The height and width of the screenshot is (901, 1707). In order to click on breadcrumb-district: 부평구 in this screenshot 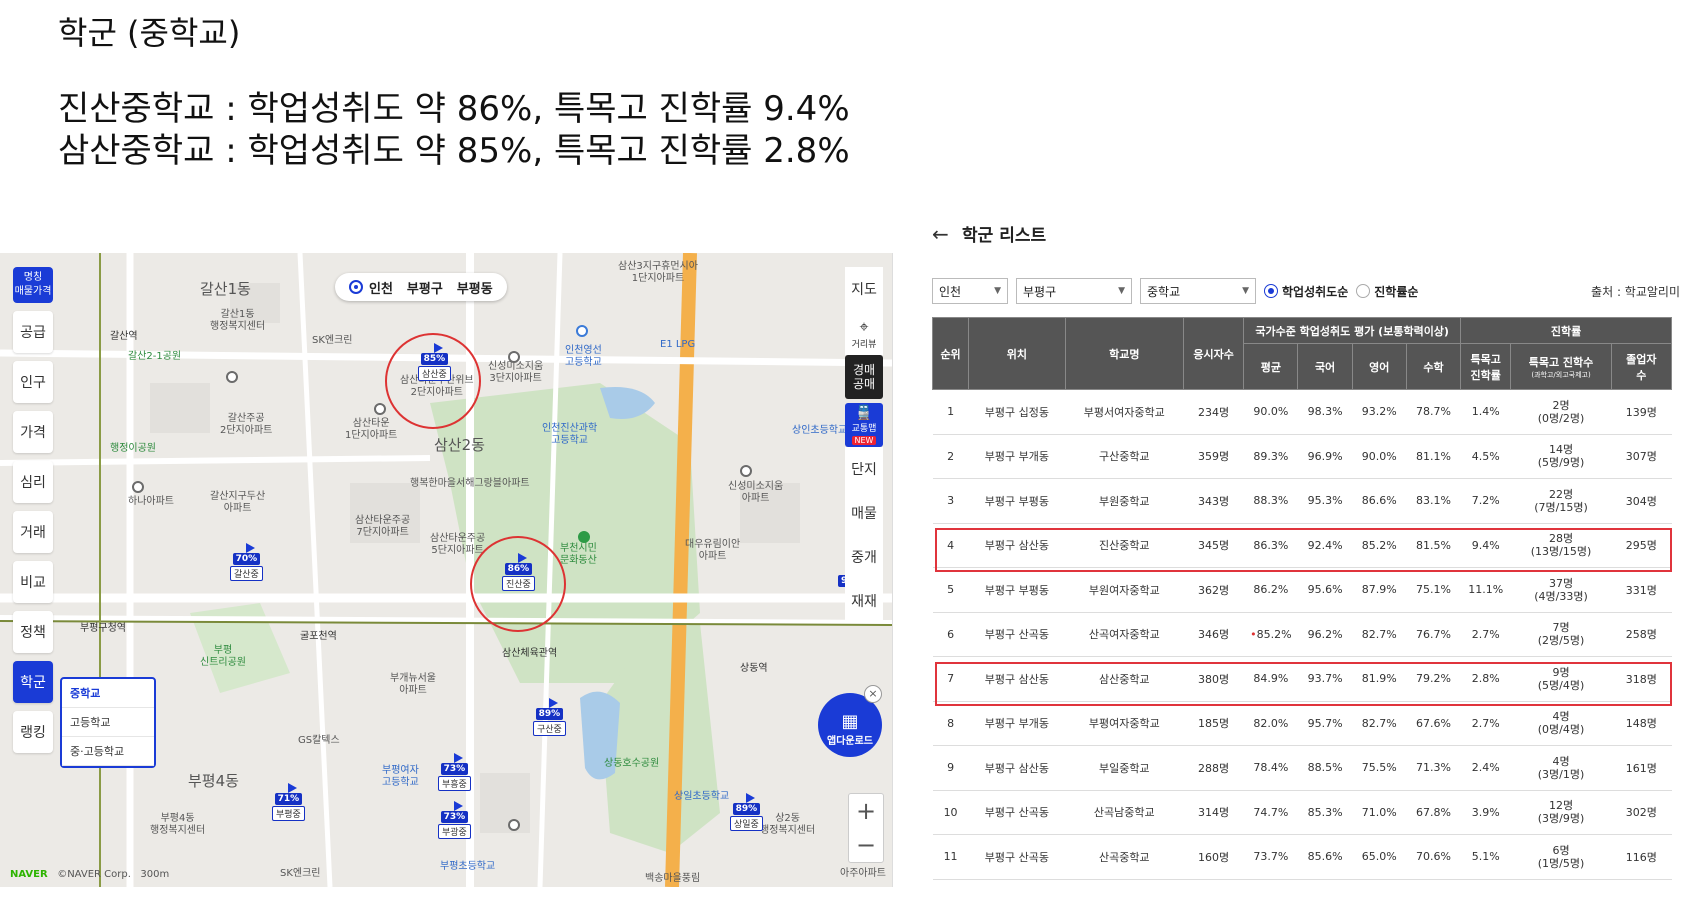, I will do `click(425, 287)`.